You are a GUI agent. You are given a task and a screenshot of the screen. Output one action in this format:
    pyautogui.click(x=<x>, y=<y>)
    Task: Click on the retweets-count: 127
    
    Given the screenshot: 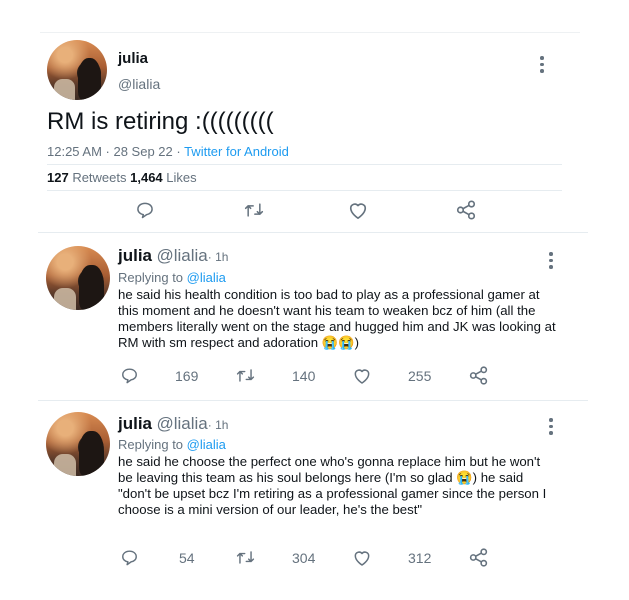 What is the action you would take?
    pyautogui.click(x=58, y=177)
    